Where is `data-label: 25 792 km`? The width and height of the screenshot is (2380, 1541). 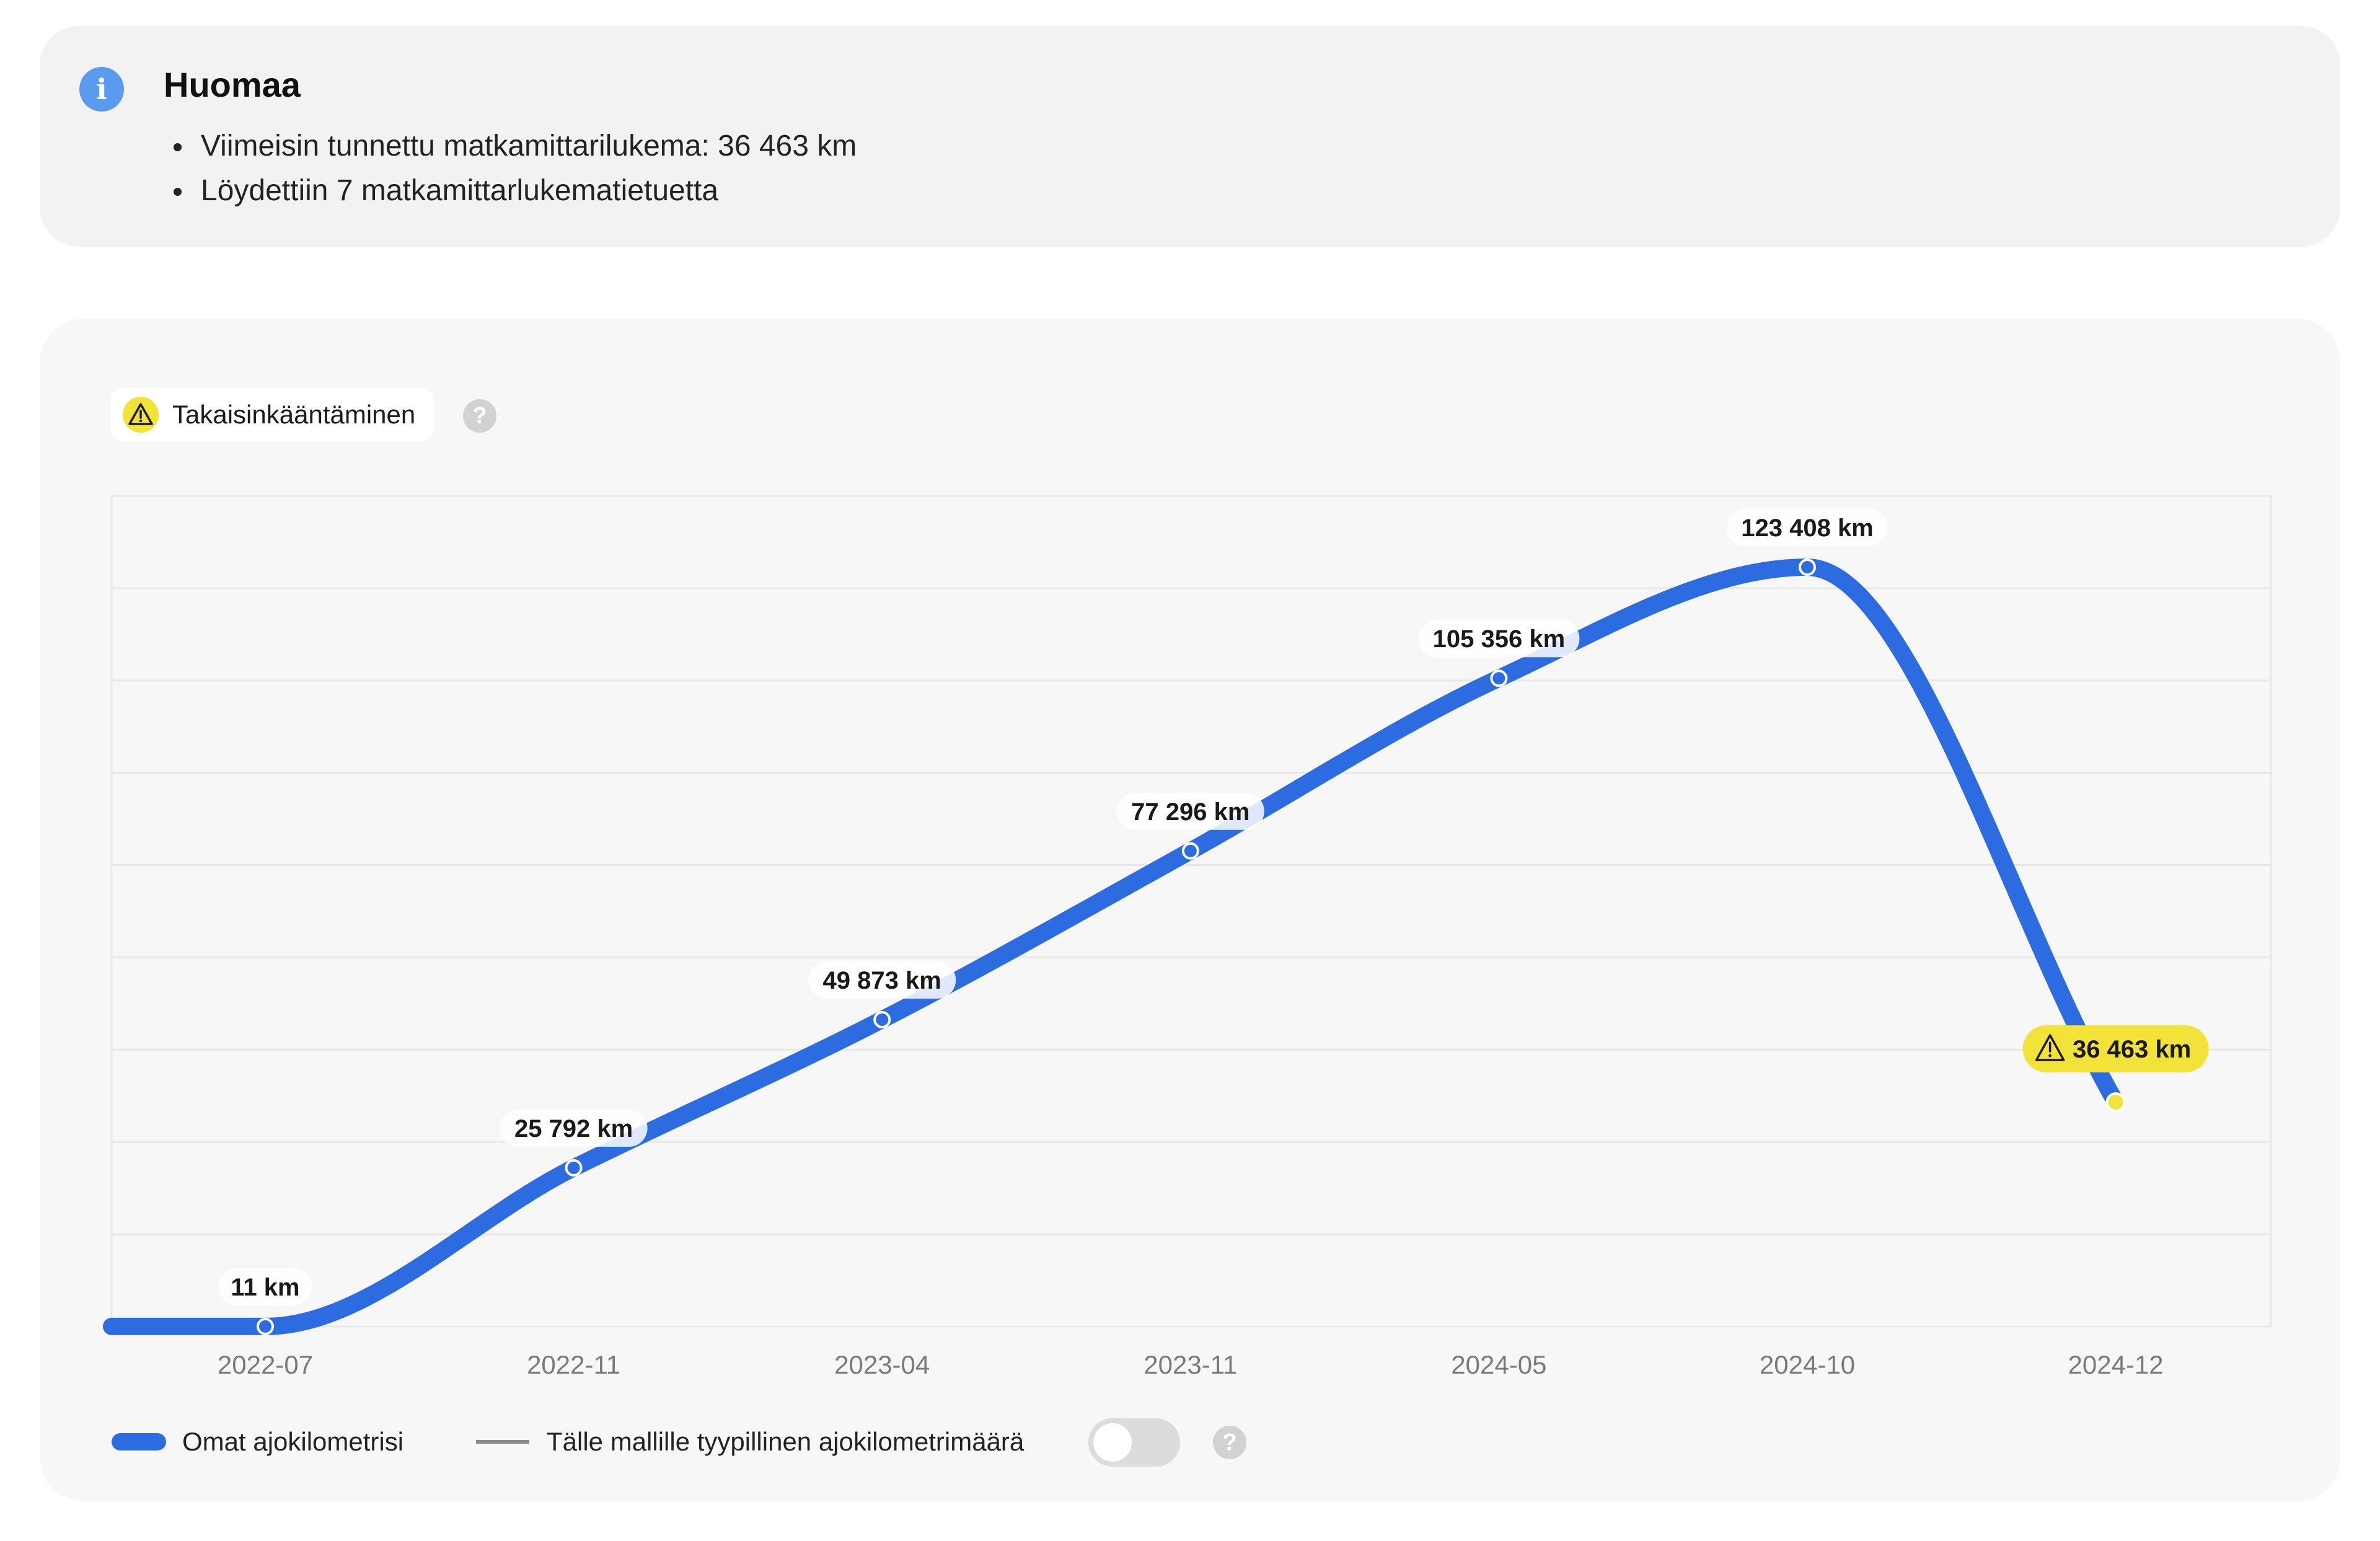 data-label: 25 792 km is located at coordinates (573, 1128).